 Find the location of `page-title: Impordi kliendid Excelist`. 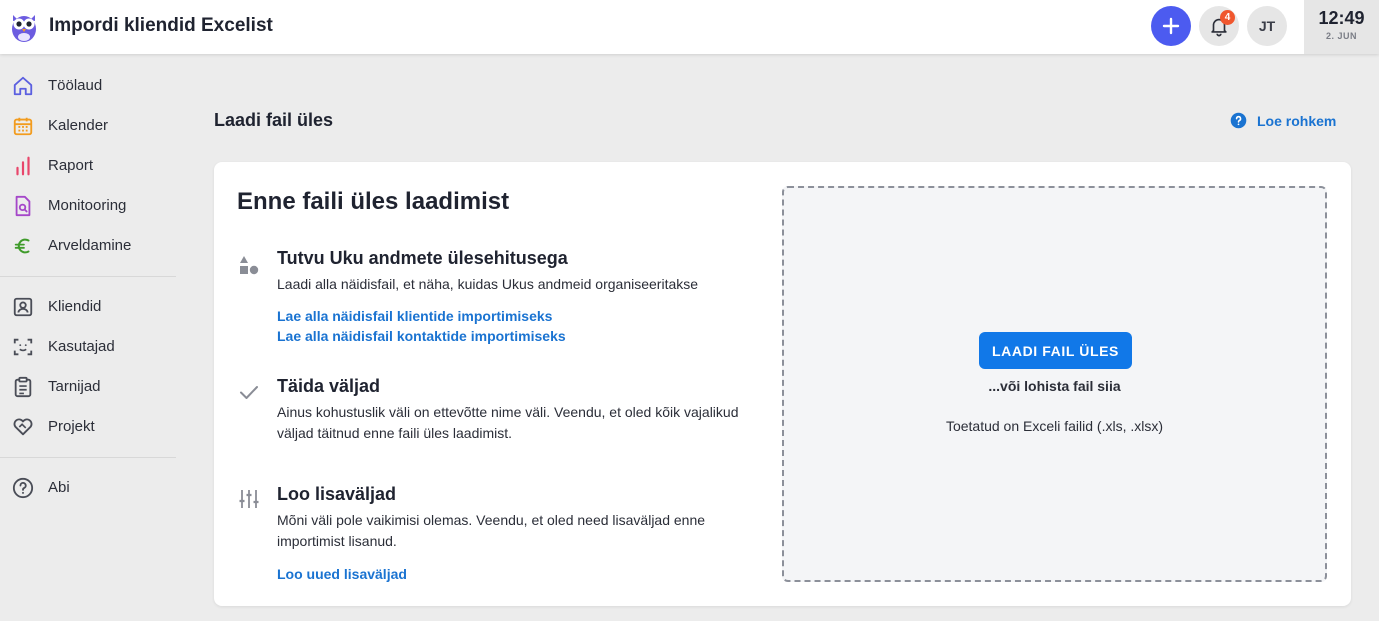

page-title: Impordi kliendid Excelist is located at coordinates (161, 25).